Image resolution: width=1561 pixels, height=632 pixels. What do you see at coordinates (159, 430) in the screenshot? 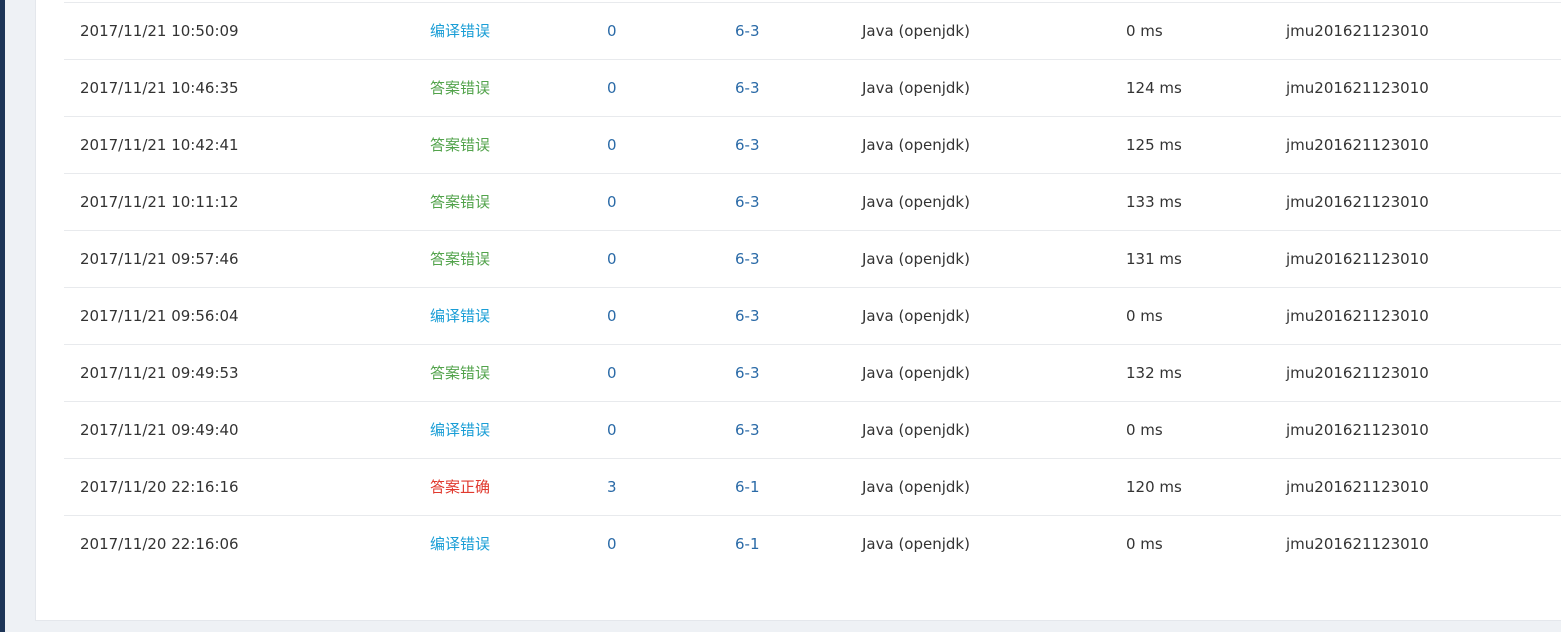
I see `submit-time: 2017/11/21 09:49:40` at bounding box center [159, 430].